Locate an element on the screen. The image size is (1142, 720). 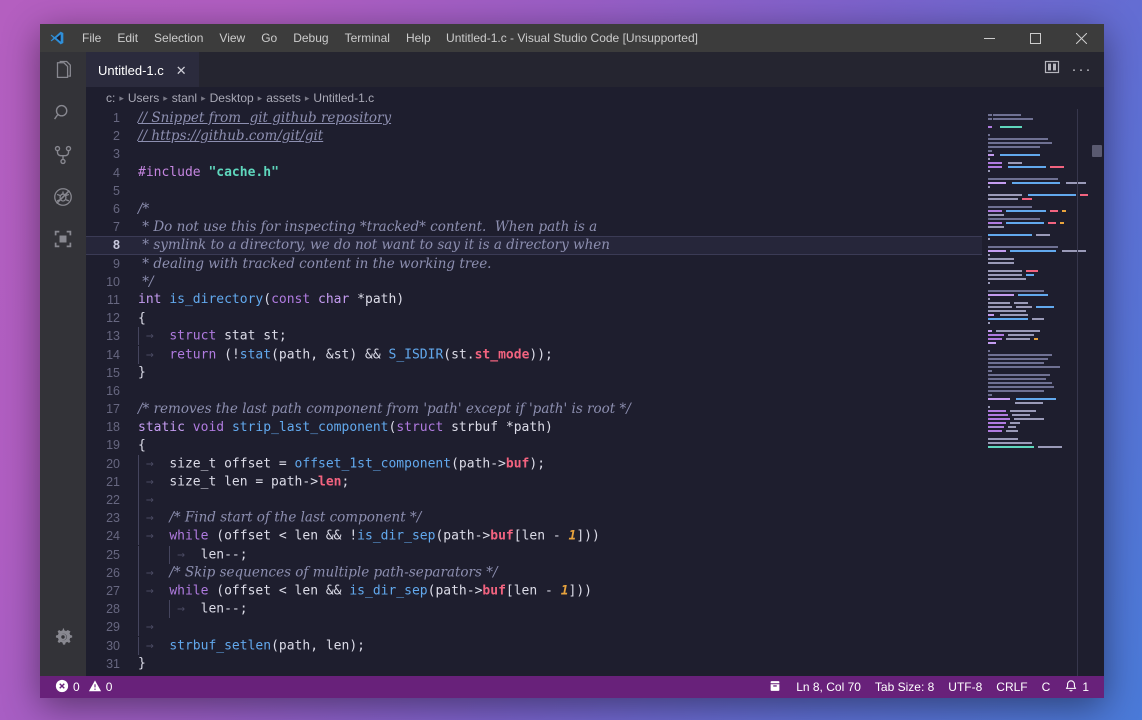
minimize-button is located at coordinates (989, 38).